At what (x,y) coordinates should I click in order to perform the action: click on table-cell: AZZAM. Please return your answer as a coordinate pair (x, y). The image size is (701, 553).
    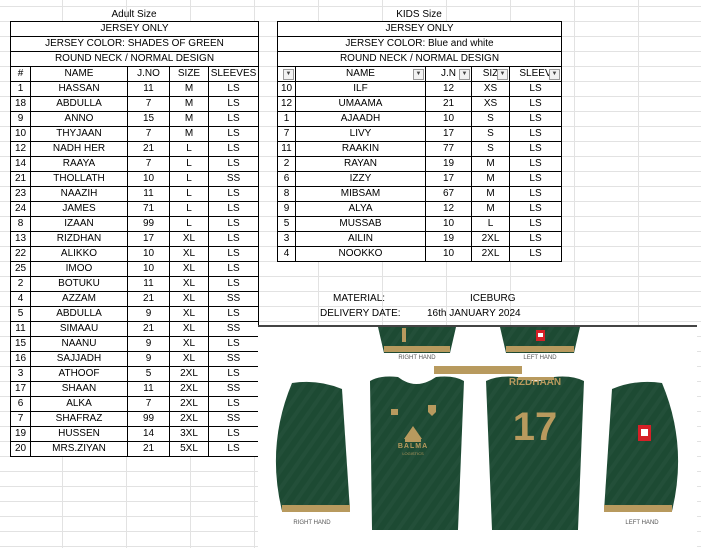
    Looking at the image, I should click on (79, 299).